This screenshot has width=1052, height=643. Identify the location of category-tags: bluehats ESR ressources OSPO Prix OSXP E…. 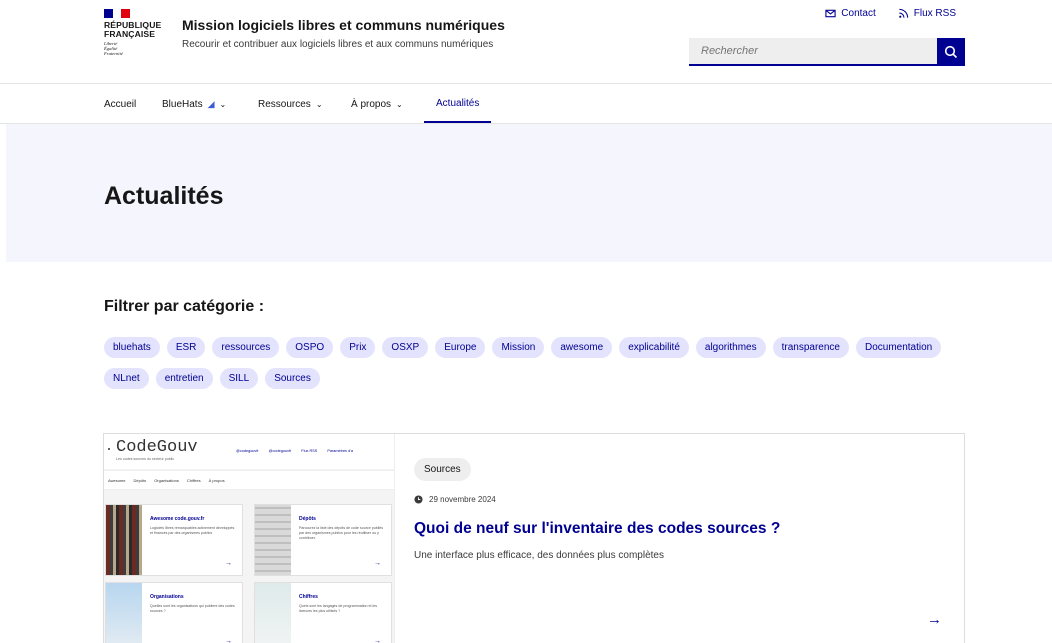
(539, 363).